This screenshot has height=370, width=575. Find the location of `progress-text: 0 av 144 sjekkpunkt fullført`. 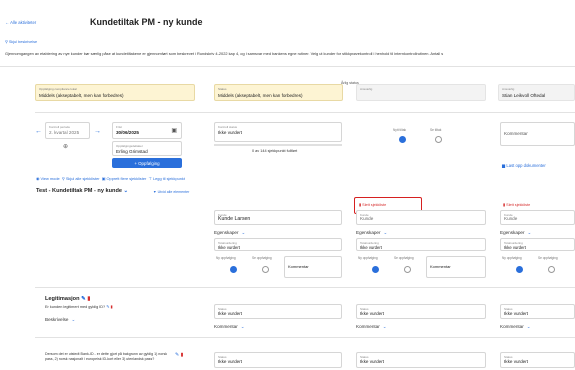

progress-text: 0 av 144 sjekkpunkt fullført is located at coordinates (275, 151).